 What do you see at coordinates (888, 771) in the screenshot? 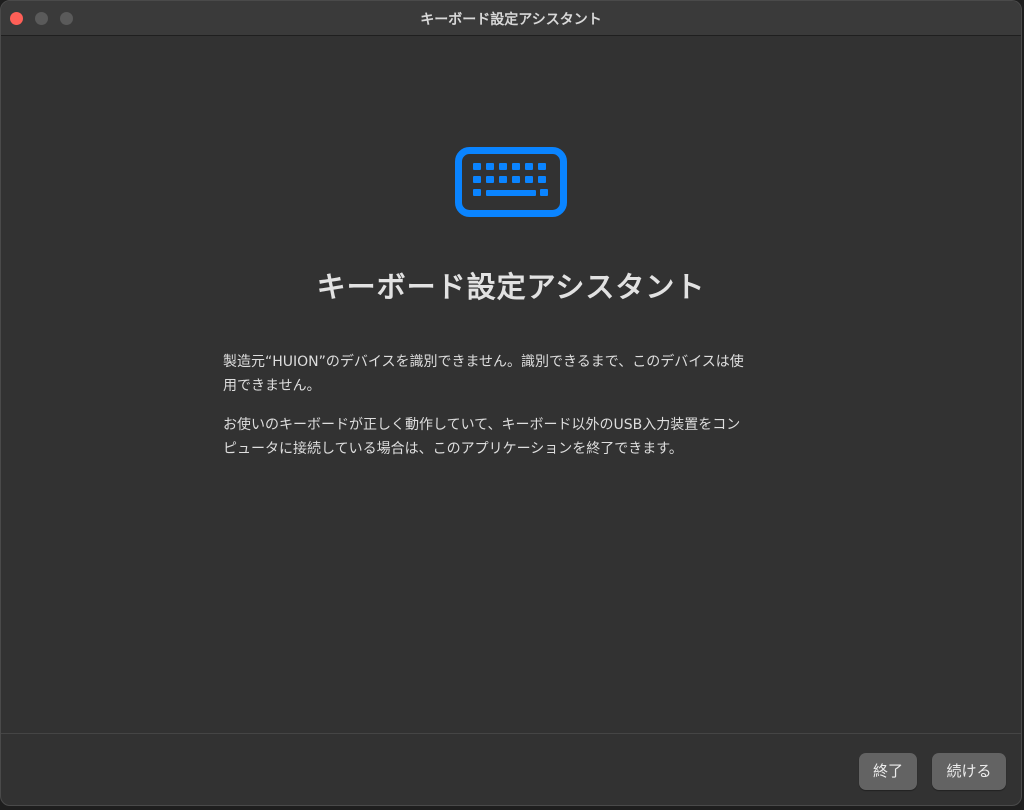
I see `quit-button: 終了` at bounding box center [888, 771].